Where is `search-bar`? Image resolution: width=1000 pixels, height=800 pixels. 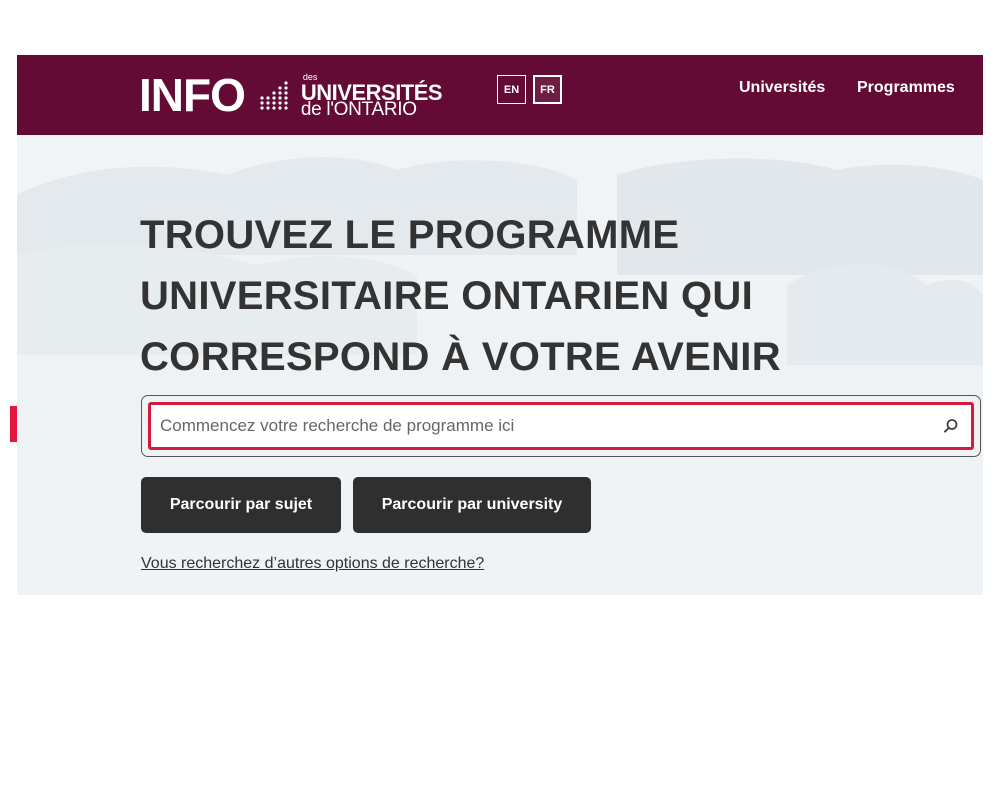
search-bar is located at coordinates (561, 426).